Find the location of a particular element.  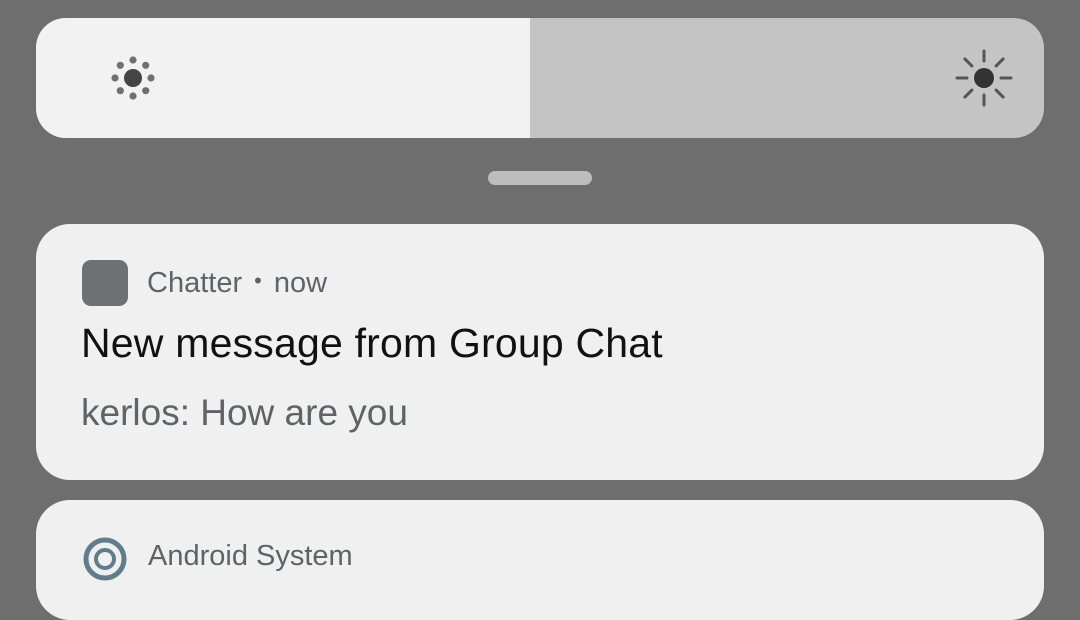

brightness-low-icon is located at coordinates (133, 78).